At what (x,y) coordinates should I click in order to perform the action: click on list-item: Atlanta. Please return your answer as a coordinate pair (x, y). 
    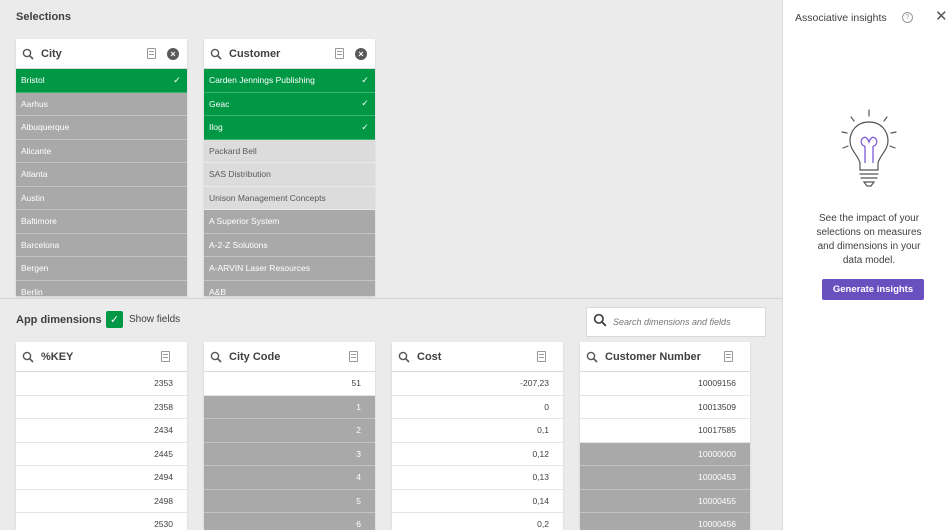
    Looking at the image, I should click on (101, 175).